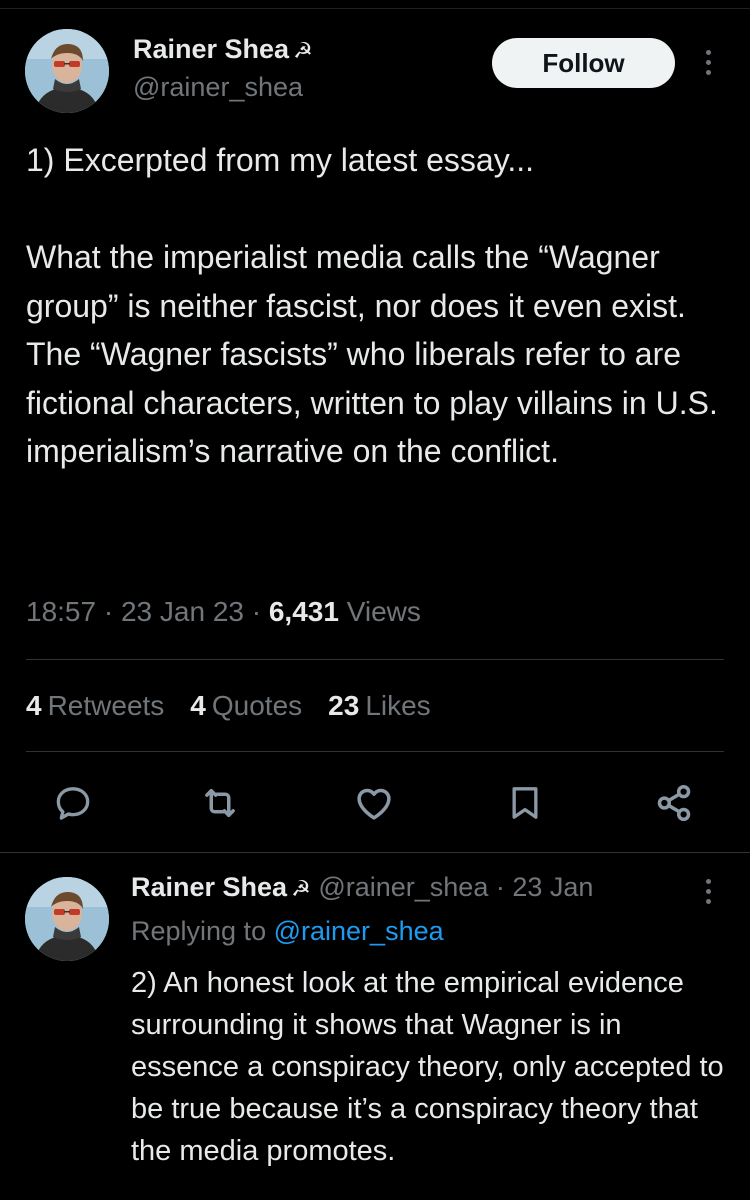 Image resolution: width=750 pixels, height=1200 pixels. I want to click on tweet-date: 23 Jan 23, so click(182, 611).